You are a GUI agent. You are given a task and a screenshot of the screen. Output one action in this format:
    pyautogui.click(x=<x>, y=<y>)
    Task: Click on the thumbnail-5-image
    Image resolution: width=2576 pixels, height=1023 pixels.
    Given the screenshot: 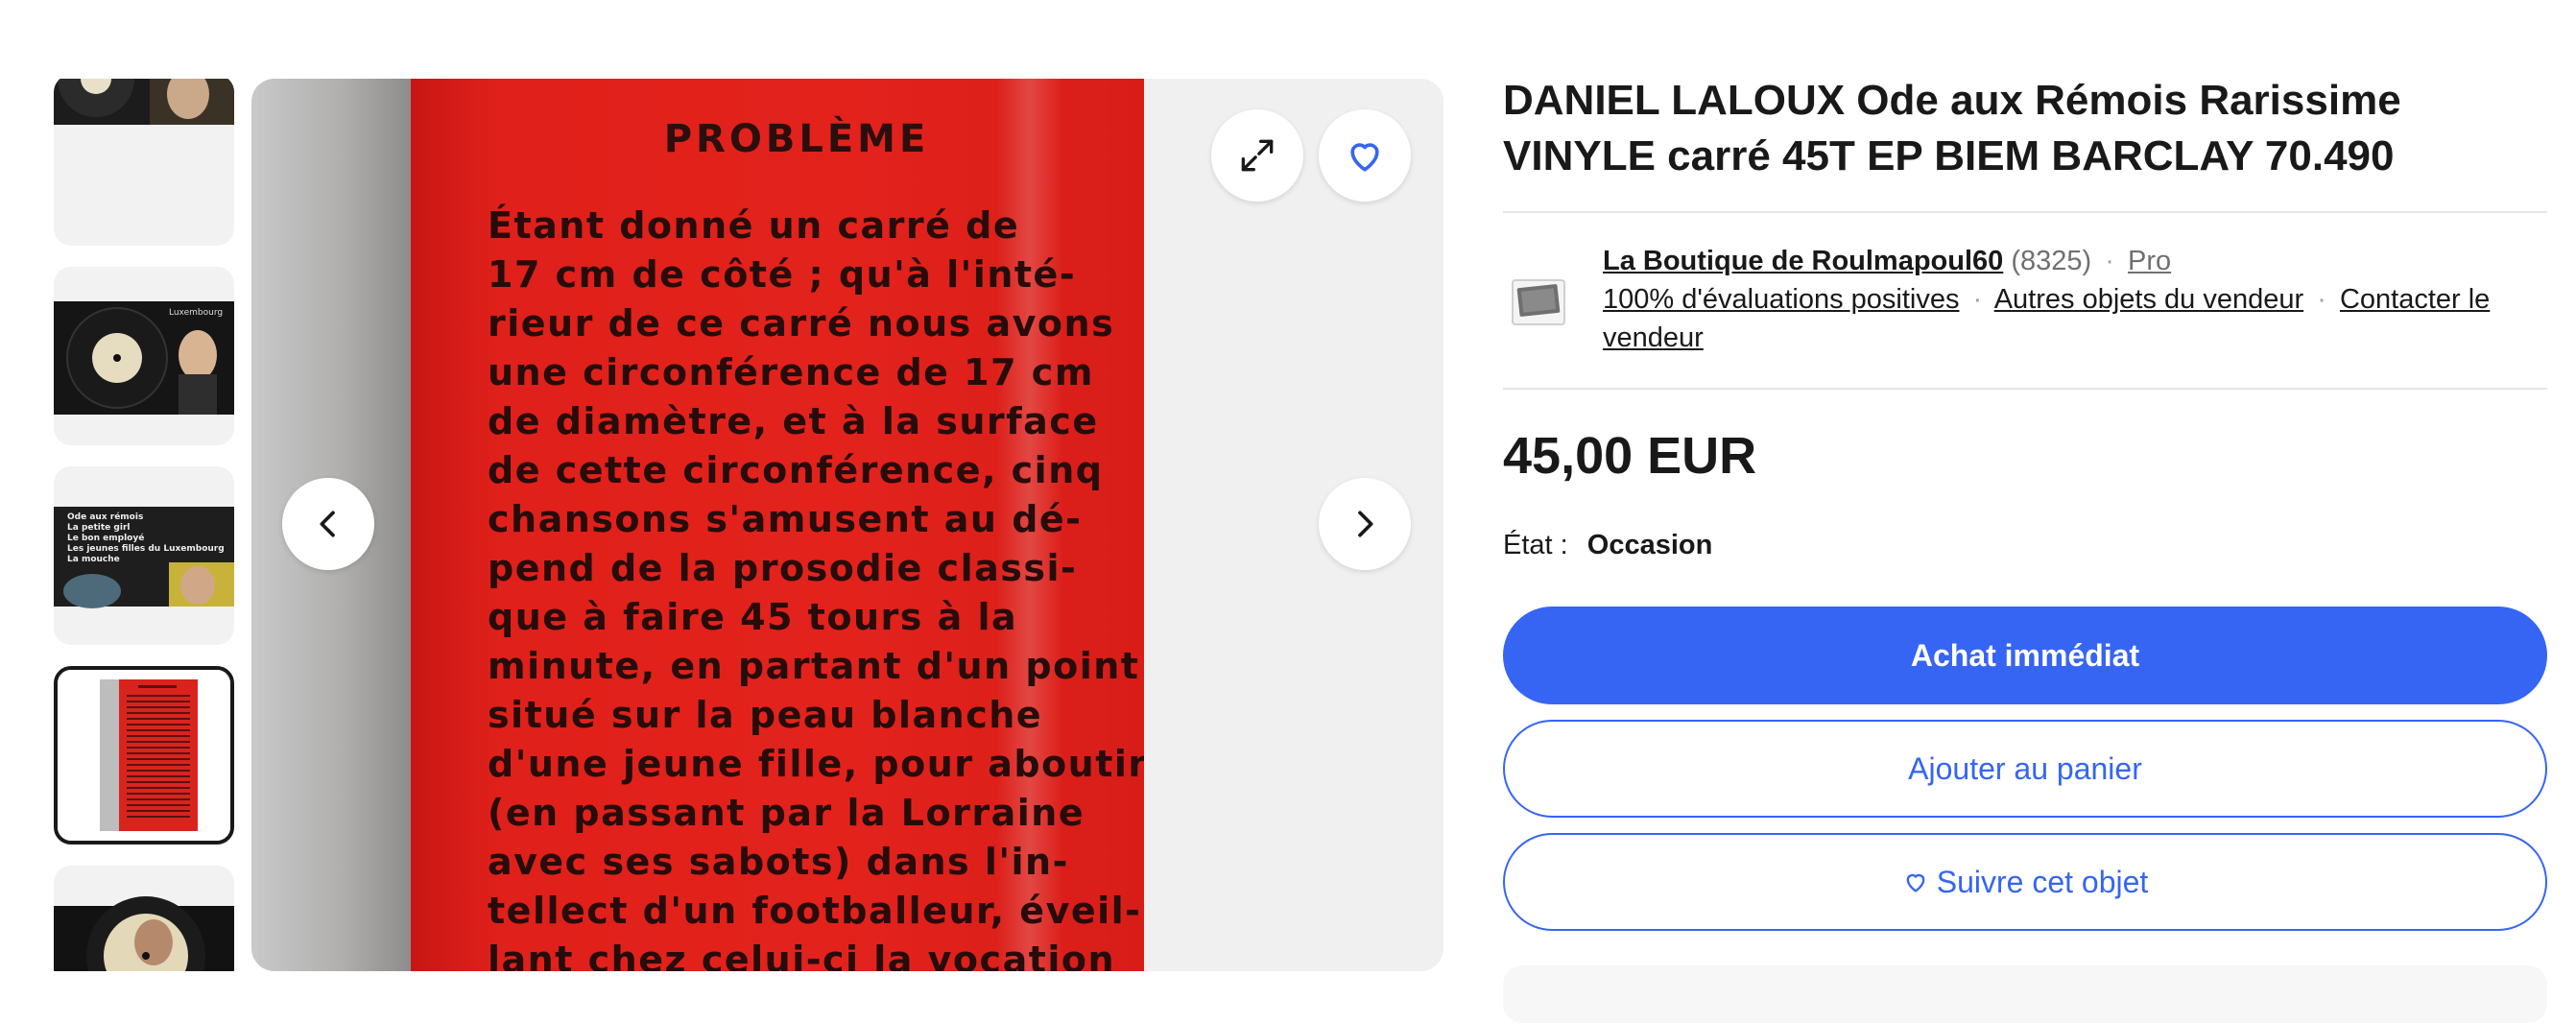 What is the action you would take?
    pyautogui.click(x=144, y=918)
    